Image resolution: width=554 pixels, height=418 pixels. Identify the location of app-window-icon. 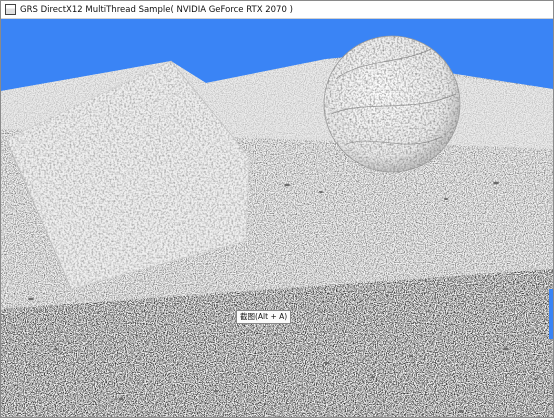
(10, 9).